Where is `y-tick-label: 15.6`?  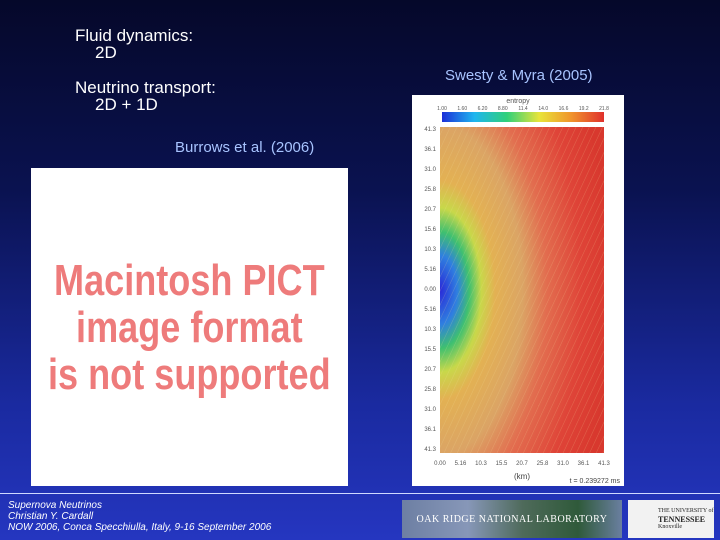
y-tick-label: 15.6 is located at coordinates (430, 230).